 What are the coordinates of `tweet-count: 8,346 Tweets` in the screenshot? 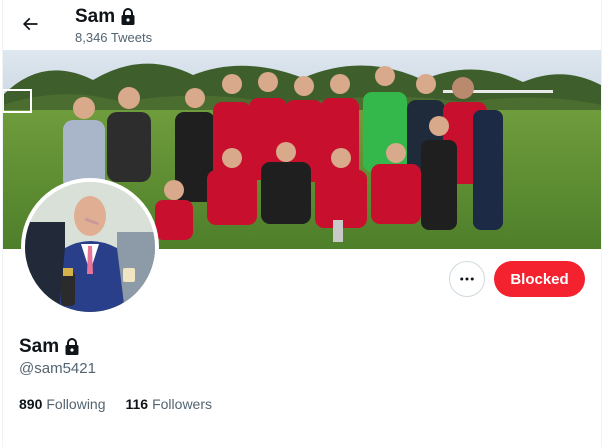 It's located at (114, 37).